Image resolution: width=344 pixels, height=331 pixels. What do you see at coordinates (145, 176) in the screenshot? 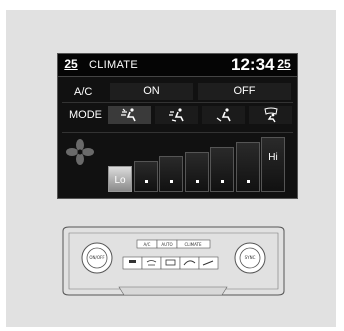
I see `fan-speed-level-2-button` at bounding box center [145, 176].